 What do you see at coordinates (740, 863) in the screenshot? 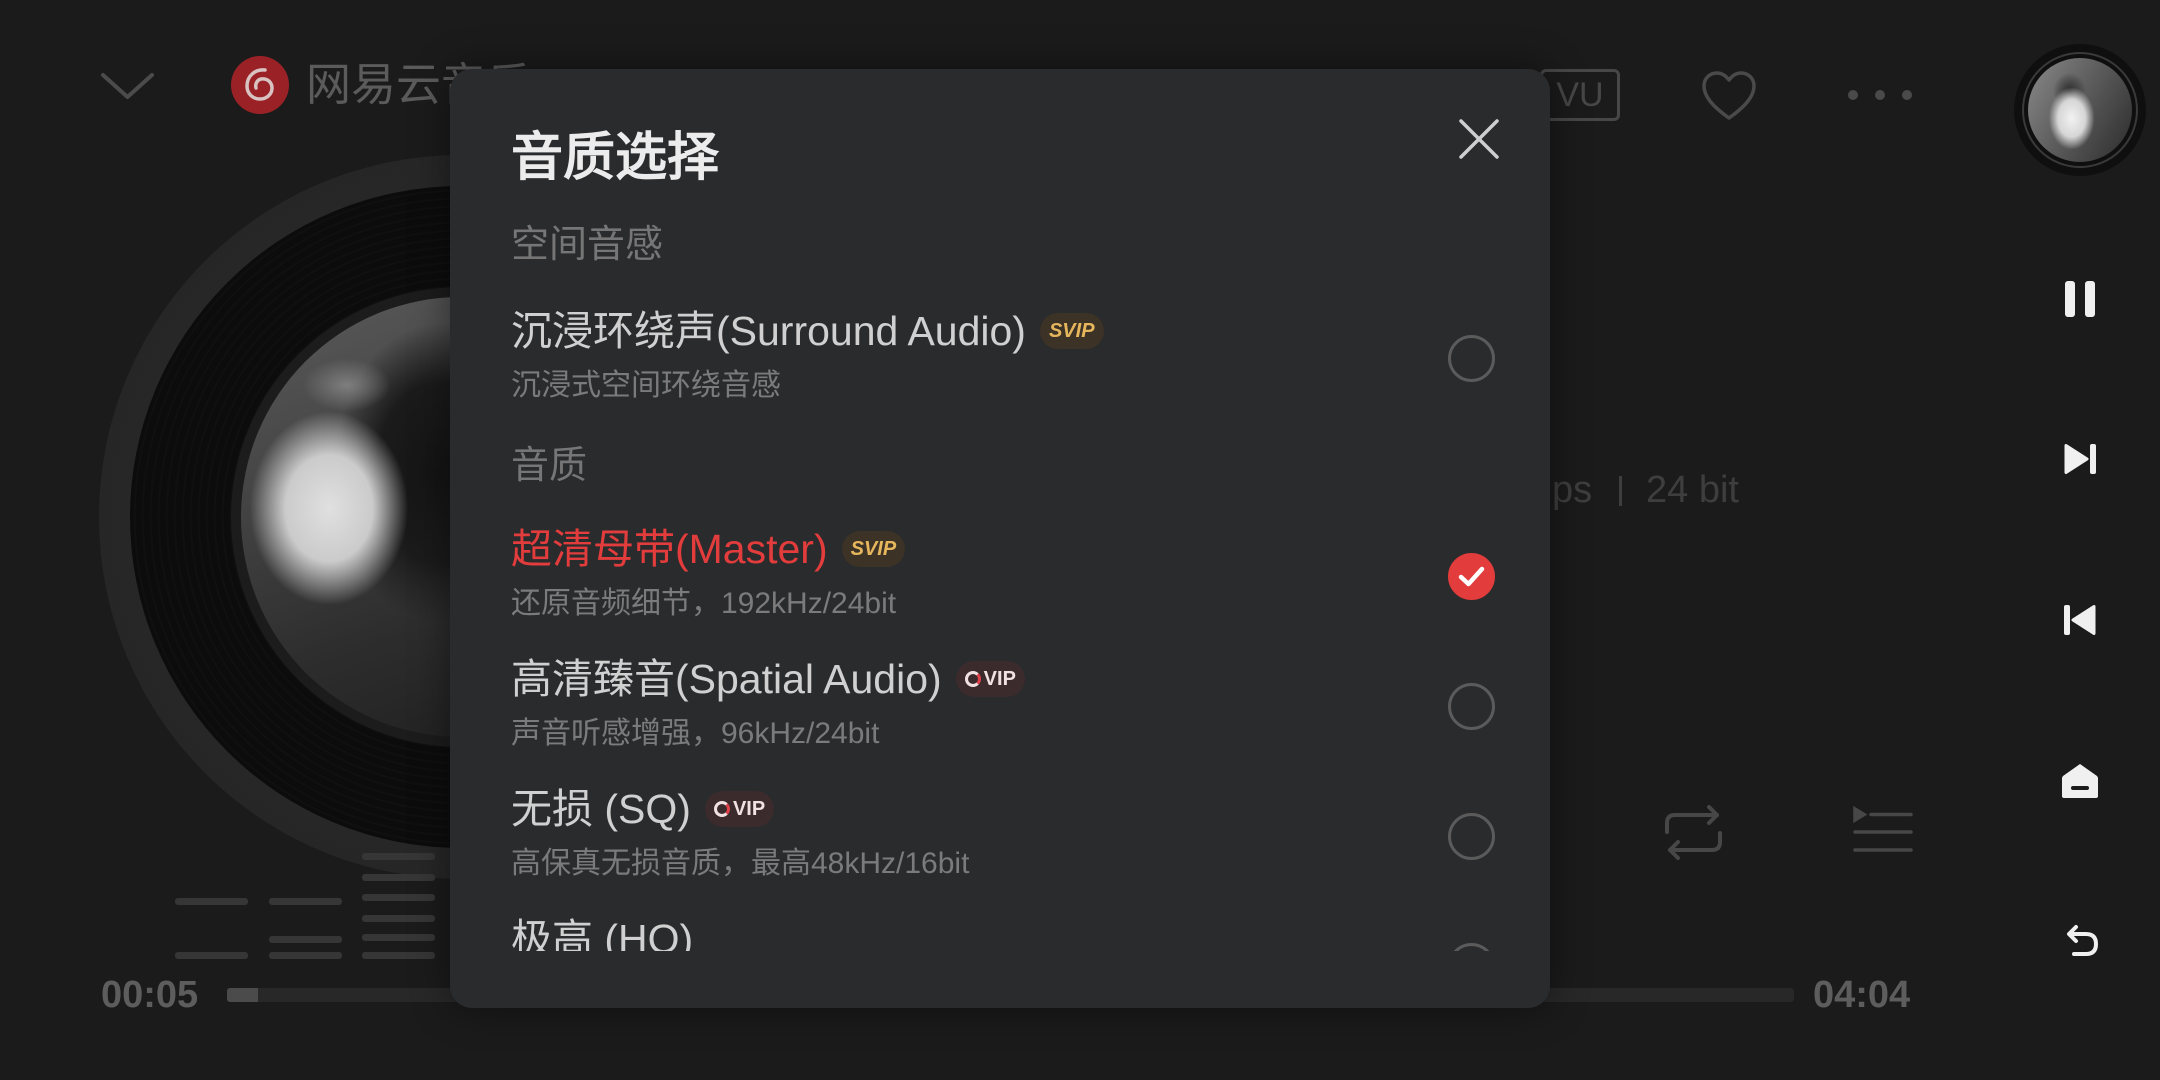
I see `option-description: 高保真无损音质，最高48kHz/16bit` at bounding box center [740, 863].